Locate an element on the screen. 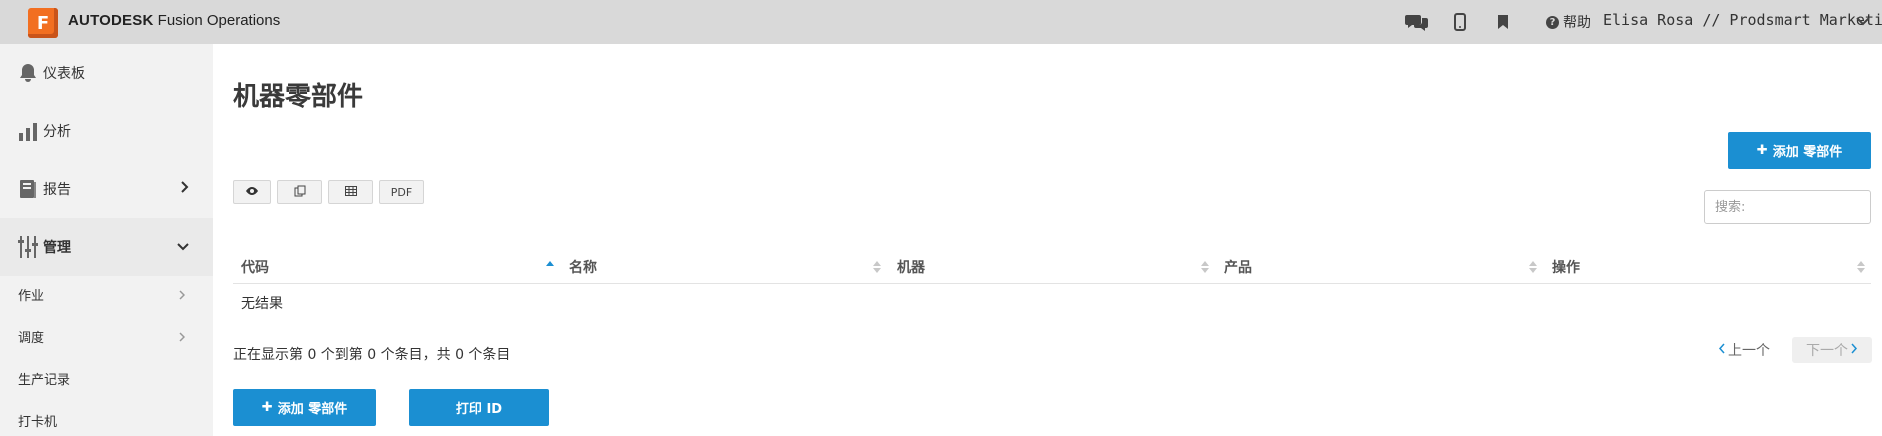 This screenshot has height=436, width=1882. column-header-product: 产品 is located at coordinates (1238, 267).